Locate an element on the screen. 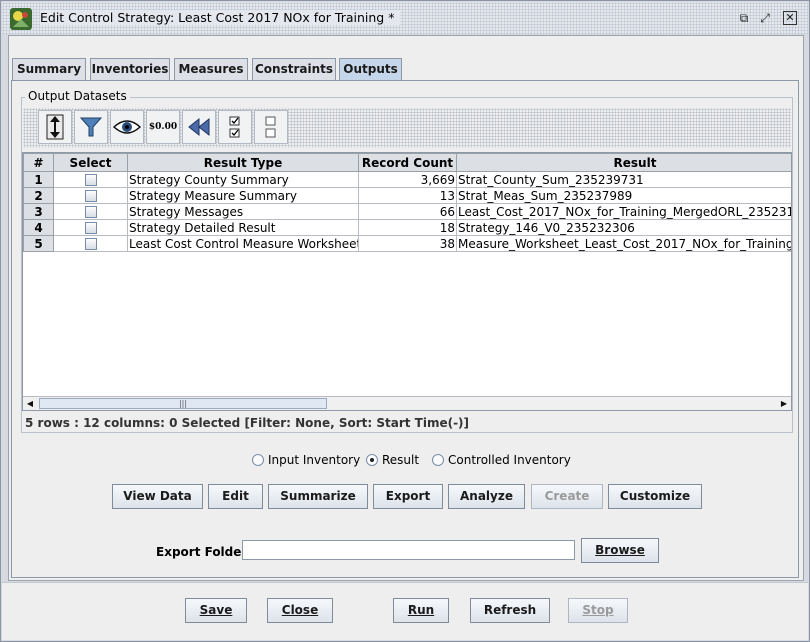  view-eye-icon is located at coordinates (127, 127).